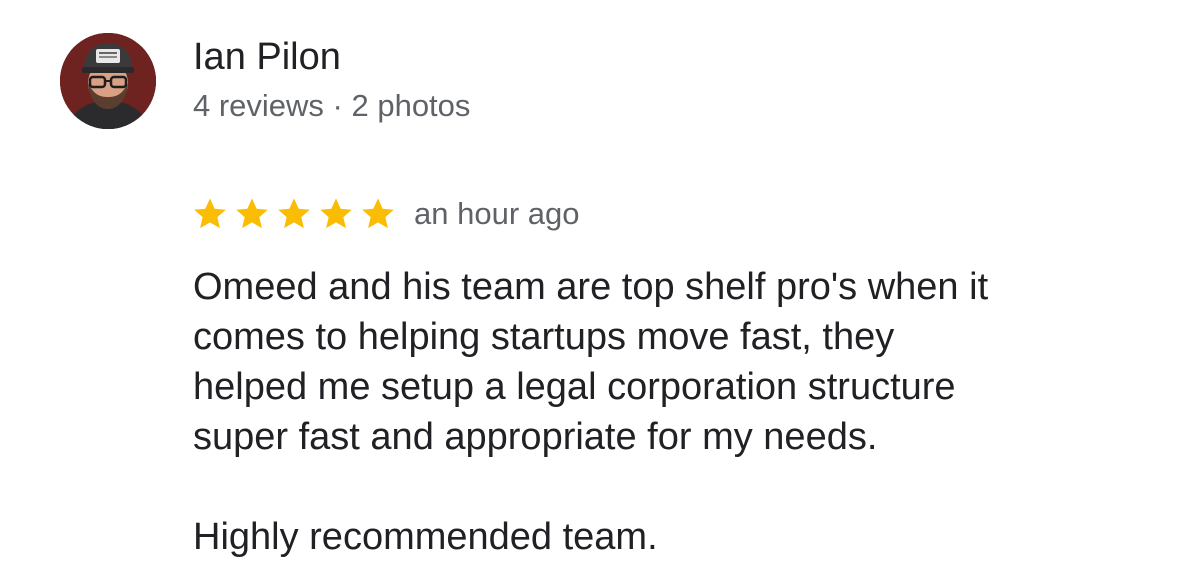  What do you see at coordinates (267, 57) in the screenshot?
I see `reviewer-name: Ian Pilon` at bounding box center [267, 57].